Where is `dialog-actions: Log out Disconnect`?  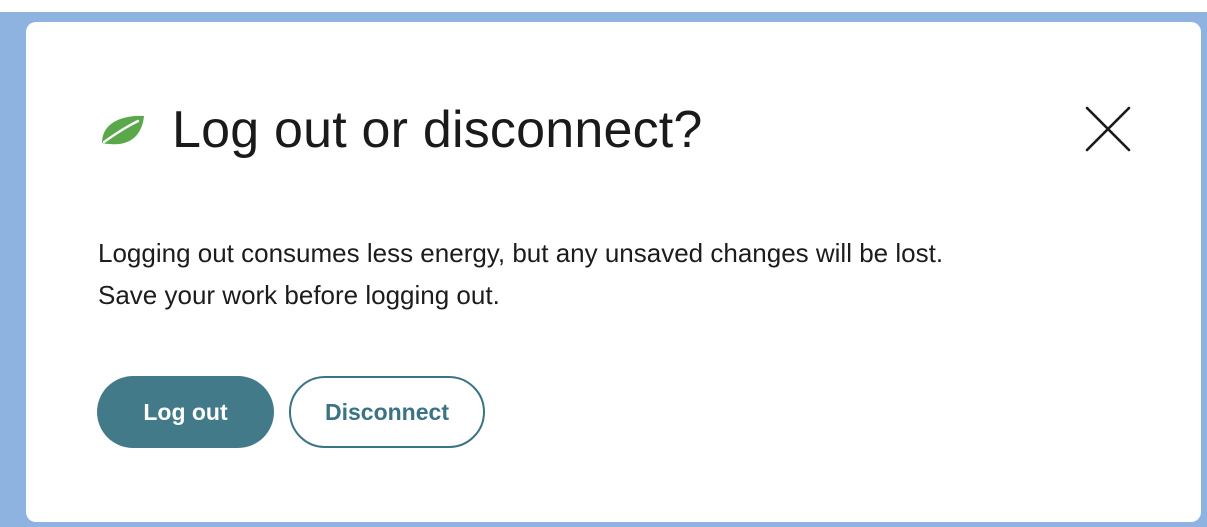
dialog-actions: Log out Disconnect is located at coordinates (291, 412).